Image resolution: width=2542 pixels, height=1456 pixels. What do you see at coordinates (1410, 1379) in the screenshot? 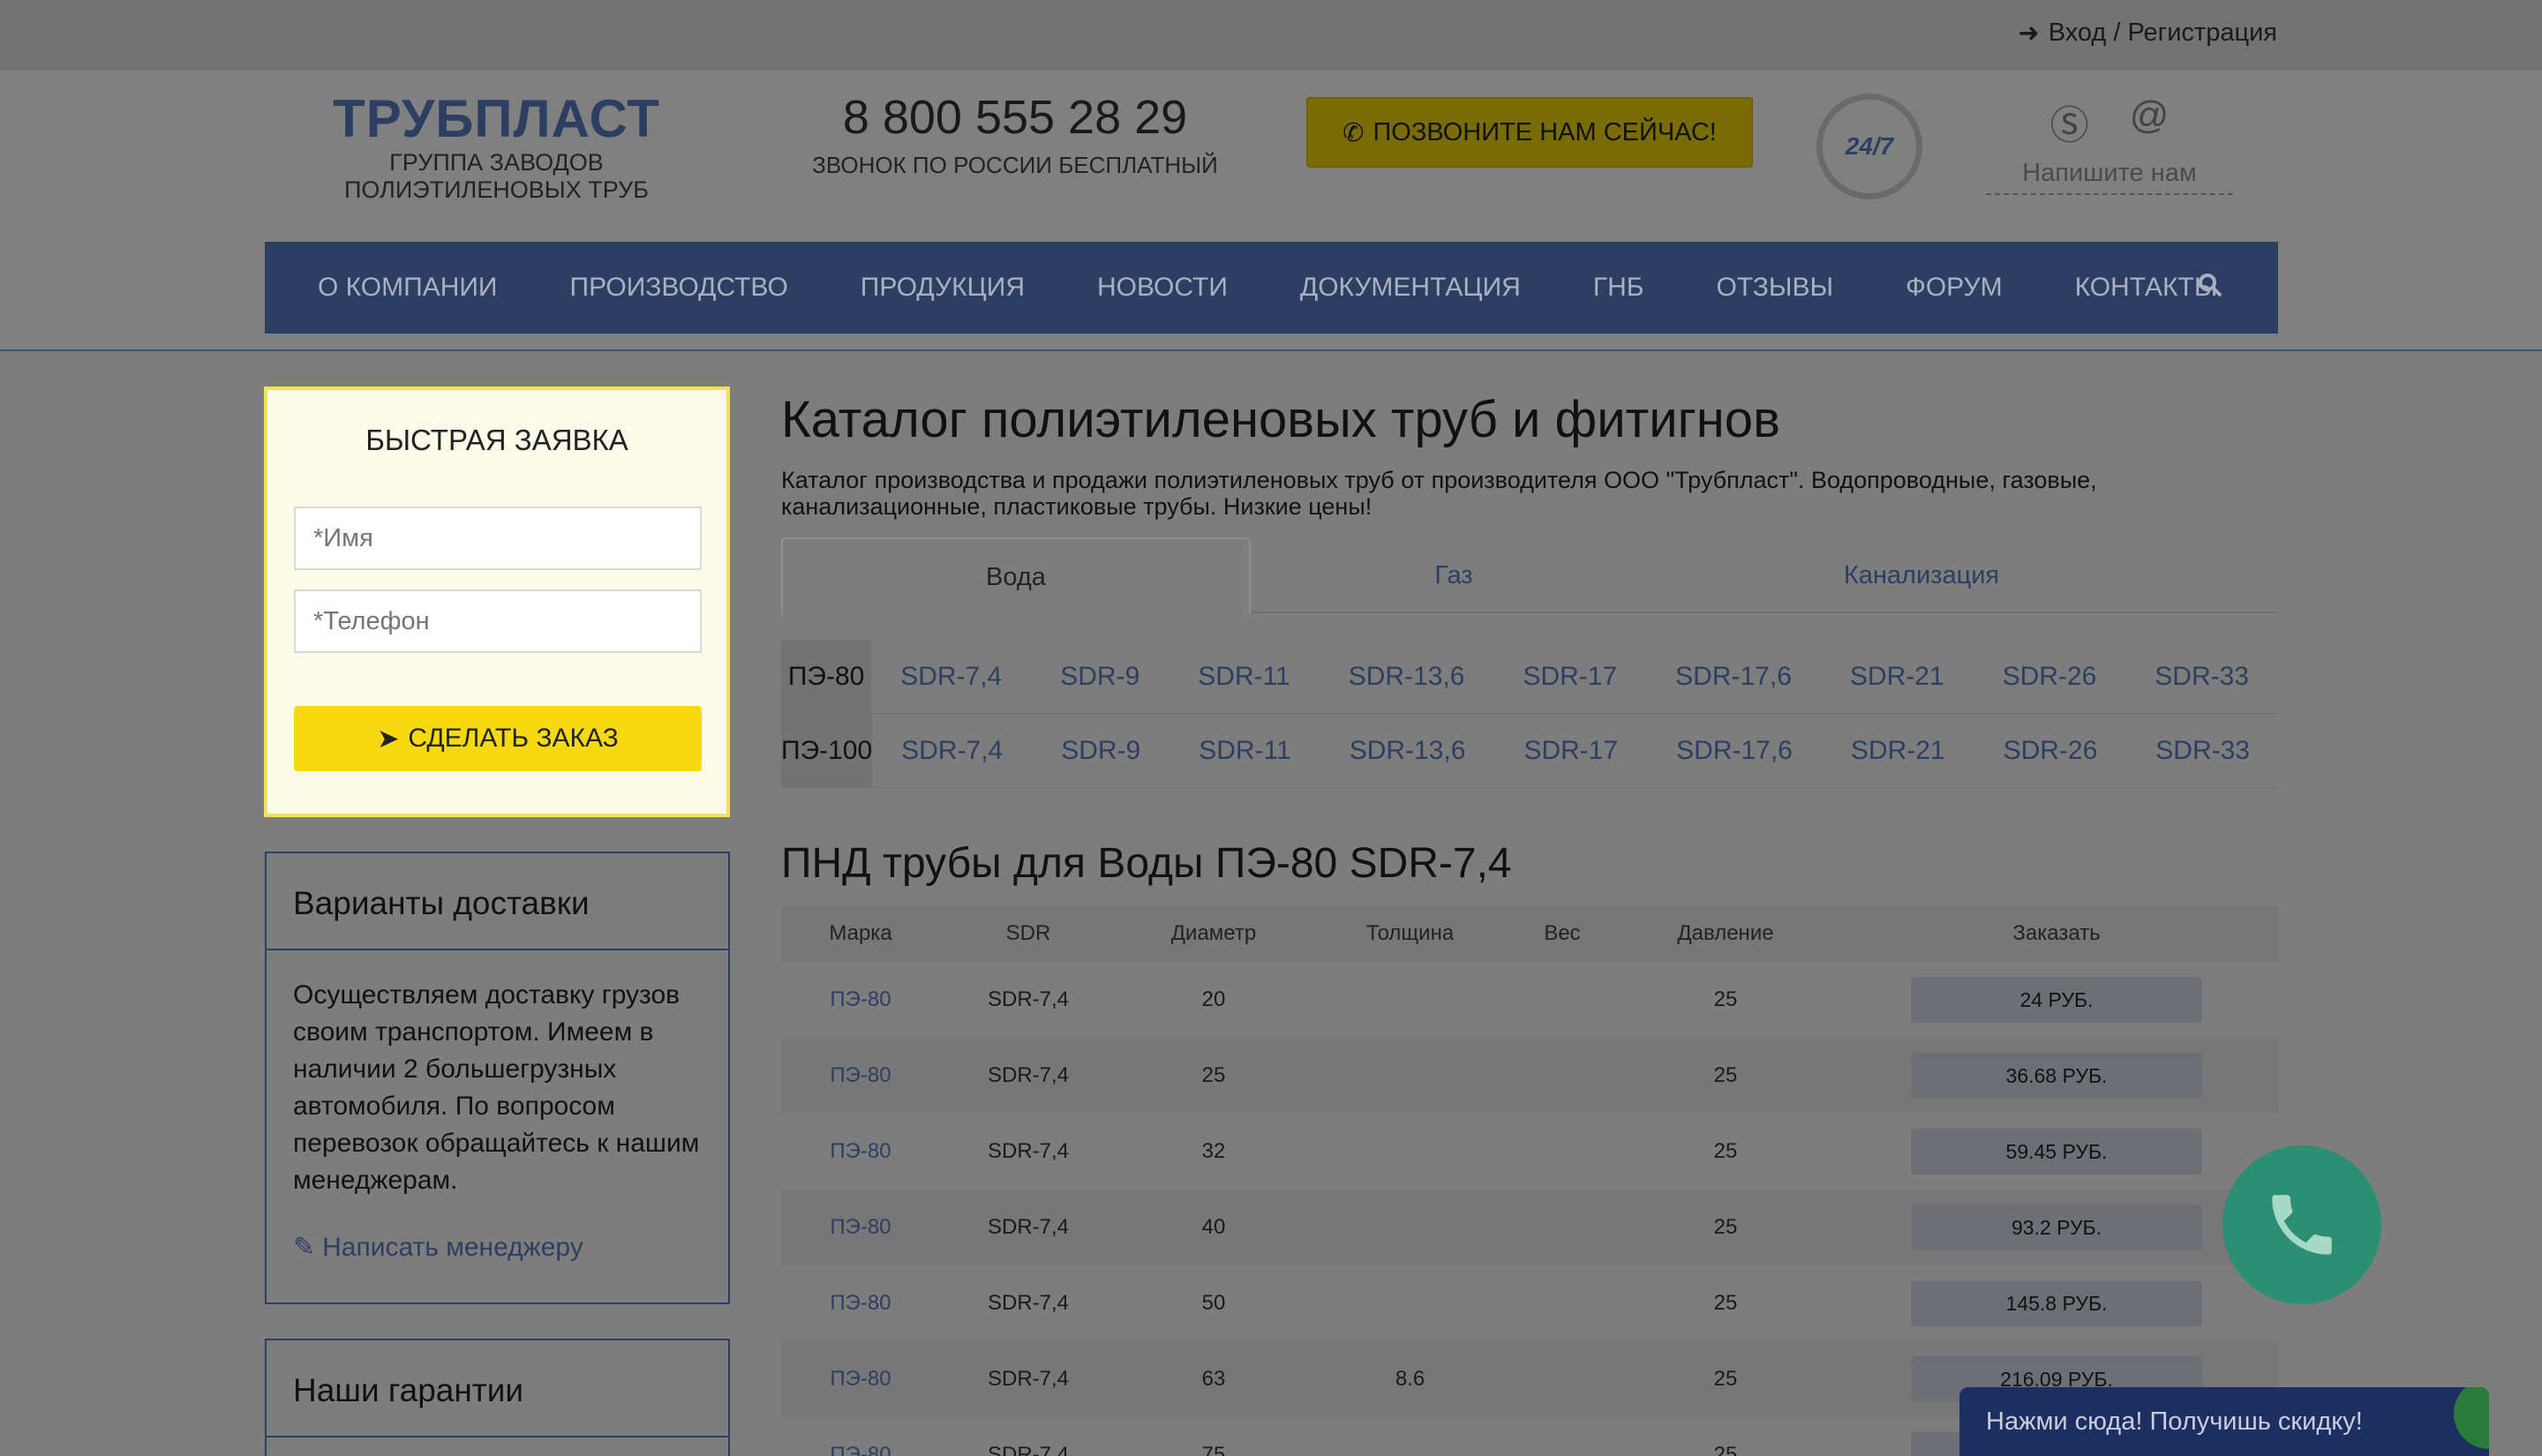
I see `table-cell: 8.6` at bounding box center [1410, 1379].